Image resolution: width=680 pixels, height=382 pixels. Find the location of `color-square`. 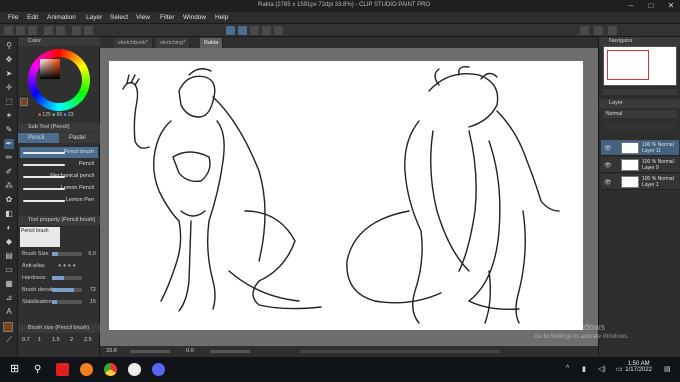

color-square is located at coordinates (50, 69).